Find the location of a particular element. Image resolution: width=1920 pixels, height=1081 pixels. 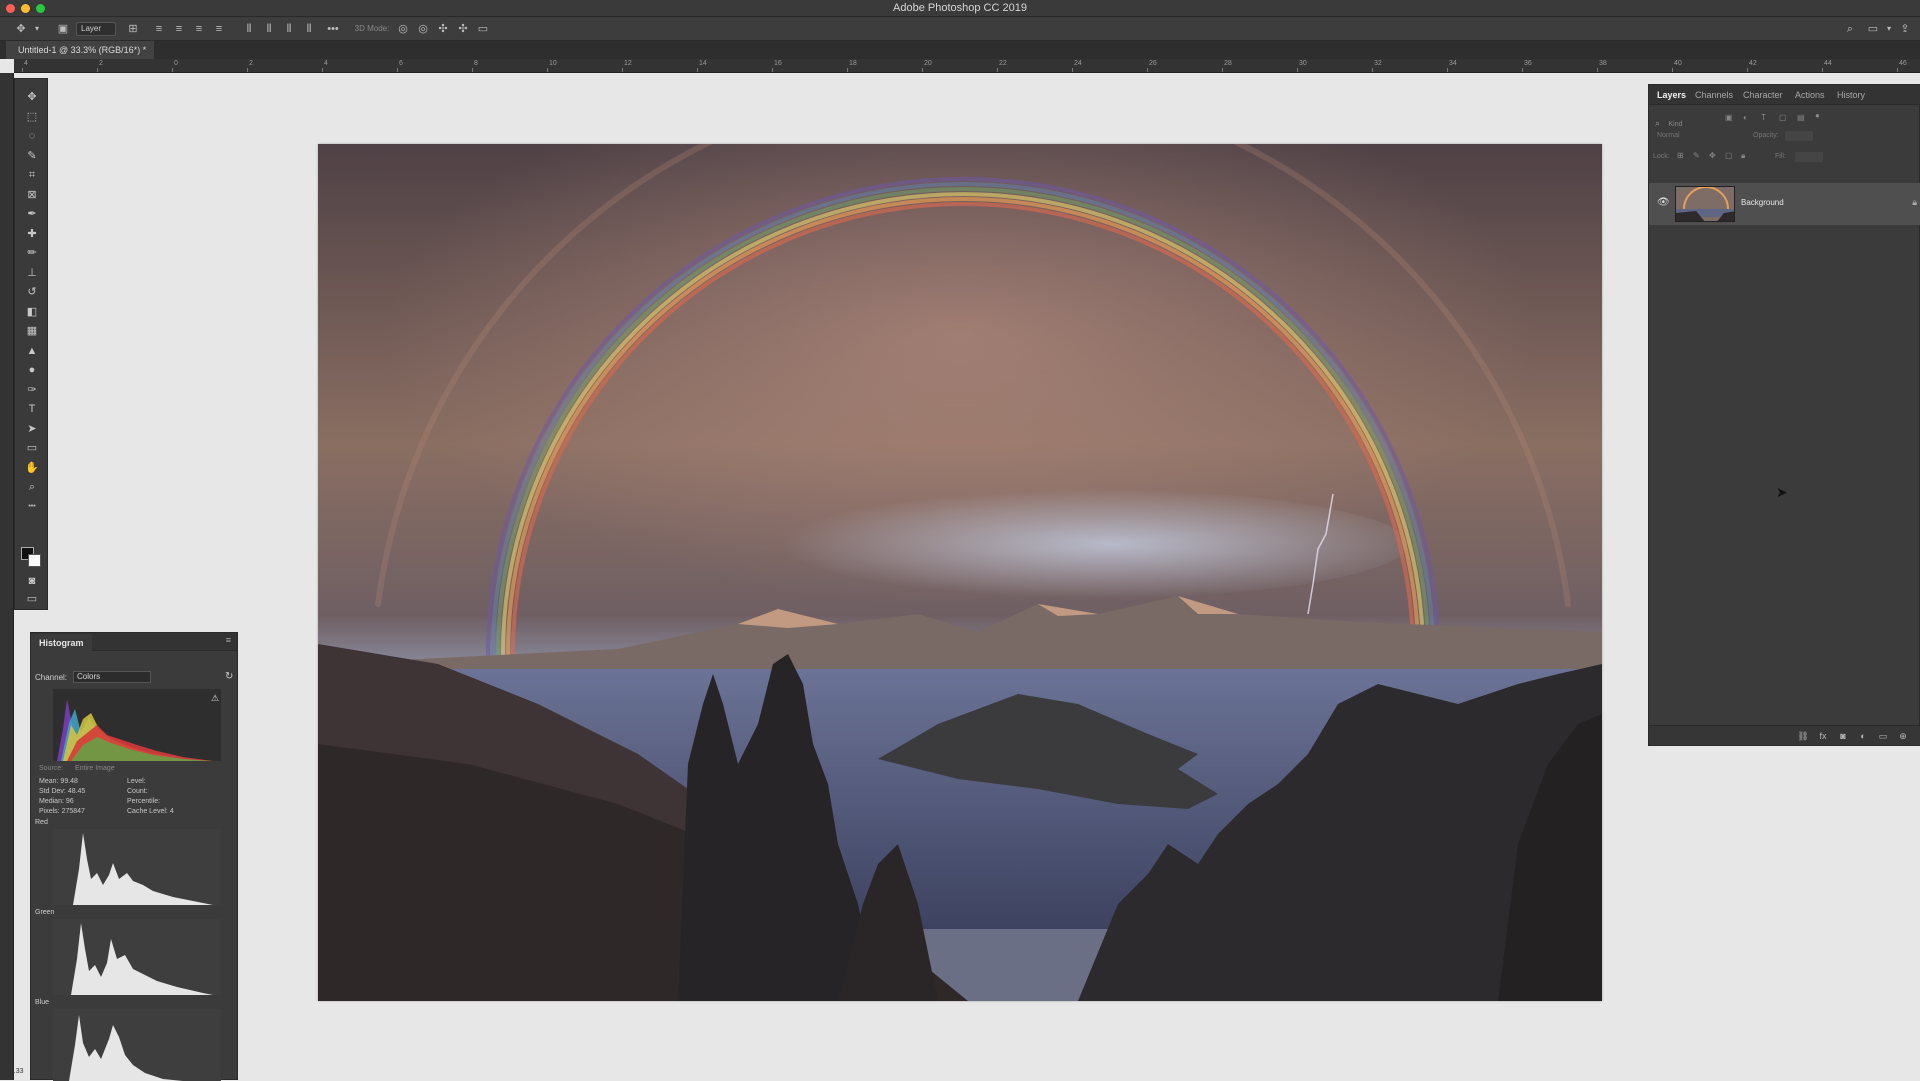

ruler-label: 14 is located at coordinates (703, 63).